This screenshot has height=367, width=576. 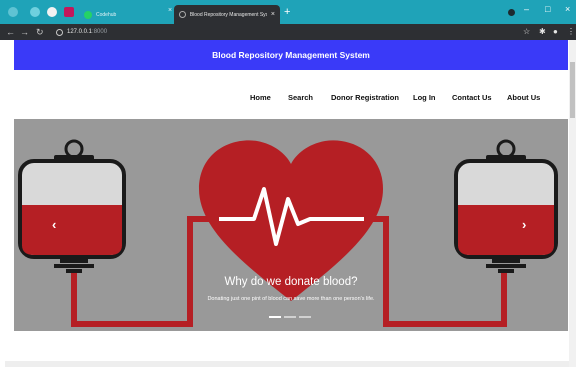 What do you see at coordinates (542, 32) in the screenshot?
I see `extensions-icon: ✱` at bounding box center [542, 32].